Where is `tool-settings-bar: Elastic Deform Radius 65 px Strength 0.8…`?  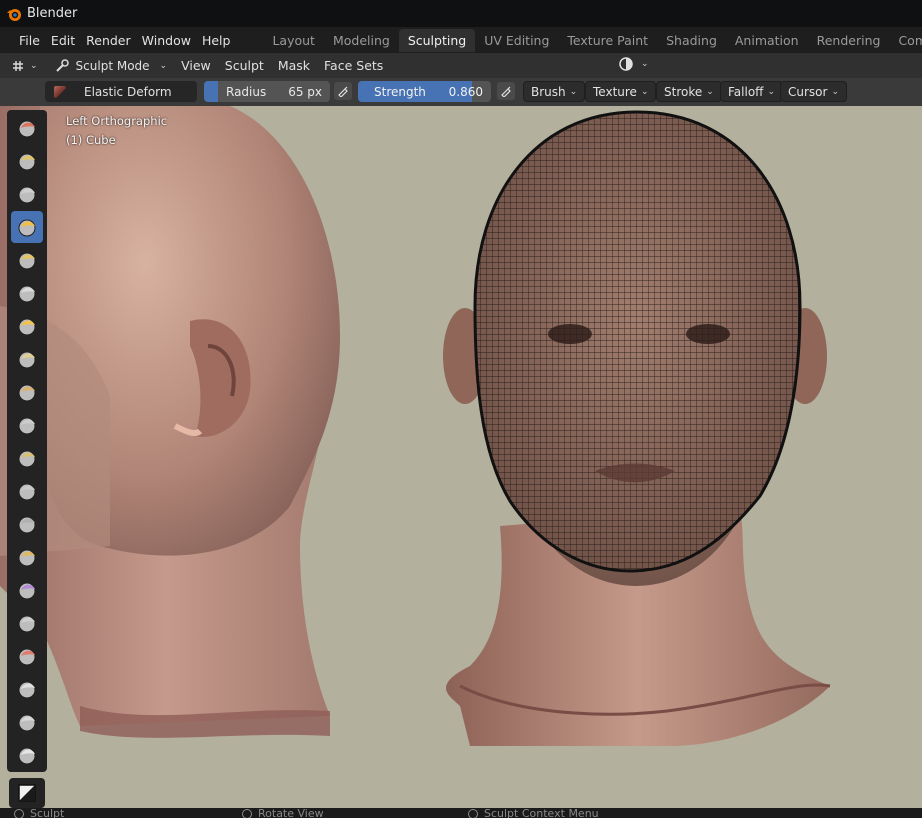
tool-settings-bar: Elastic Deform Radius 65 px Strength 0.8… is located at coordinates (461, 92).